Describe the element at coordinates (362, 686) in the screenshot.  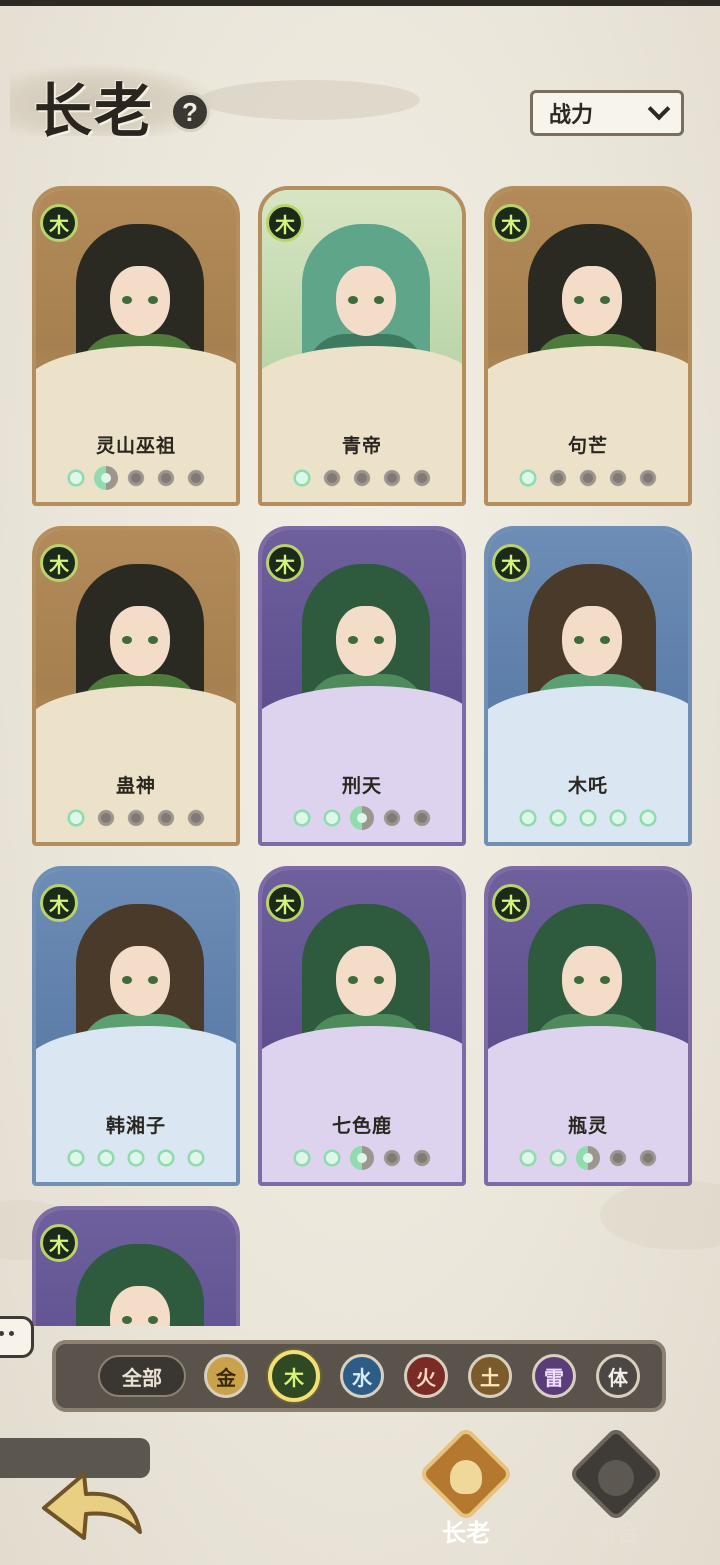
I see `character-card: 木刑天` at that location.